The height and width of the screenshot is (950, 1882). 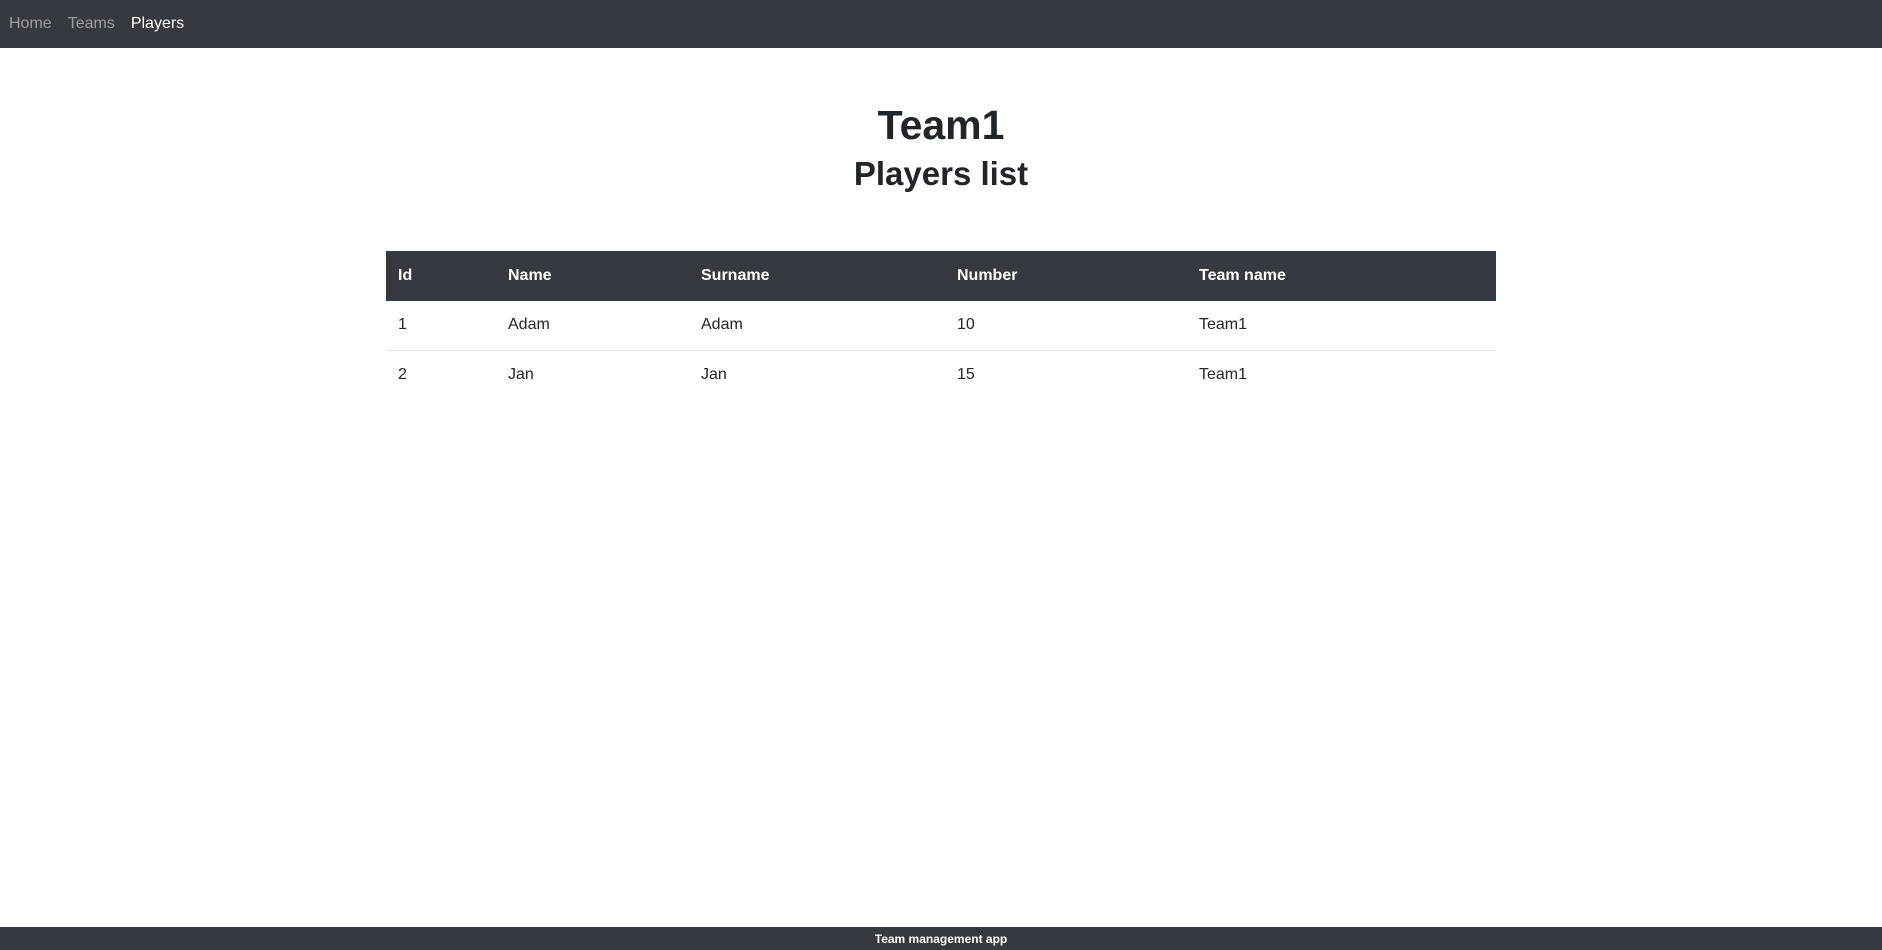 I want to click on cell-number: 15, so click(x=966, y=374).